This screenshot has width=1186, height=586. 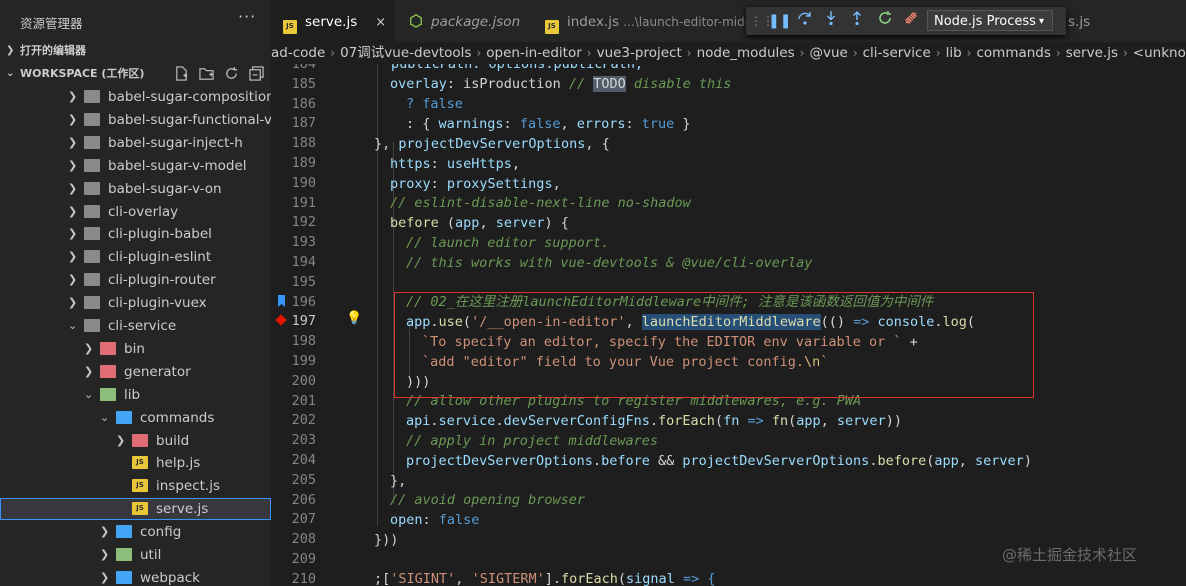 What do you see at coordinates (857, 21) in the screenshot?
I see `step-out-icon` at bounding box center [857, 21].